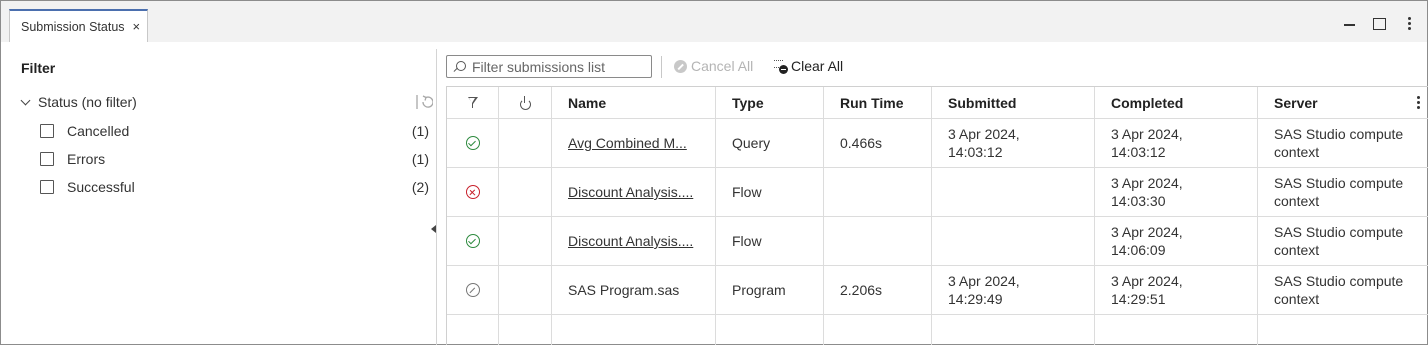 This screenshot has width=1428, height=345. What do you see at coordinates (98, 131) in the screenshot?
I see `filter-item-label: Cancelled` at bounding box center [98, 131].